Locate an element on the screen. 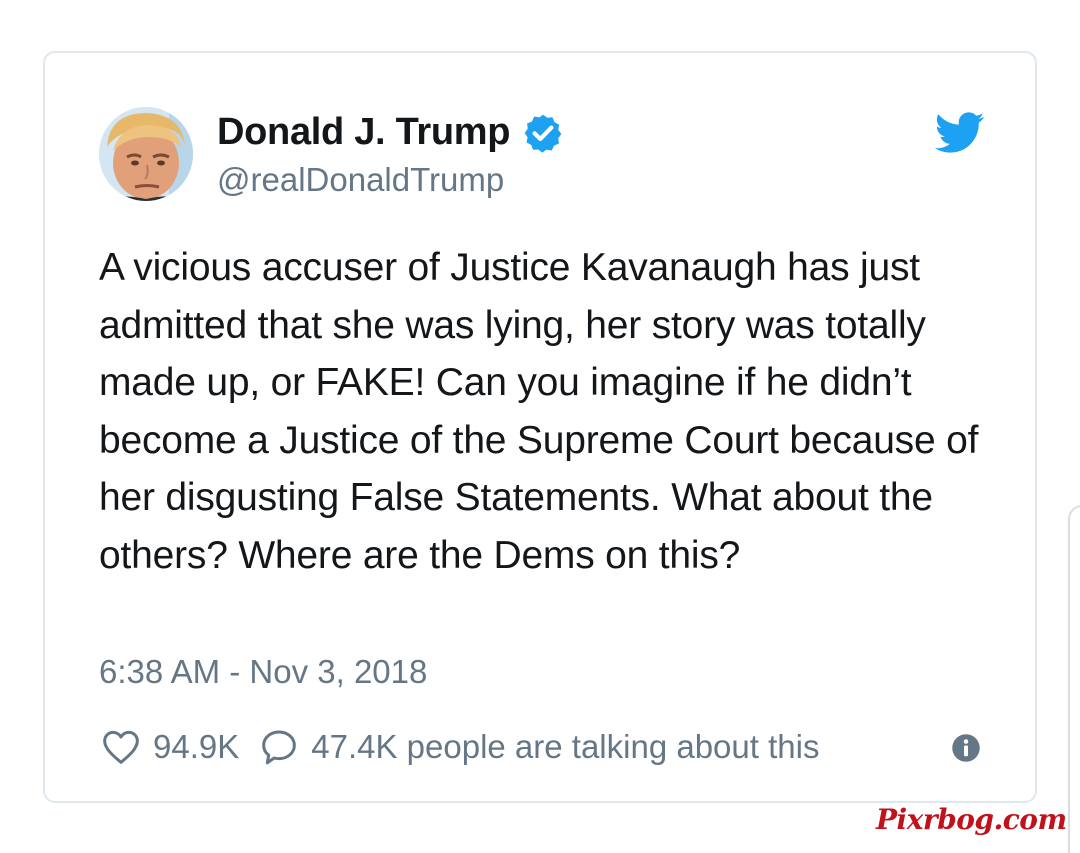  author-handle: @realDonaldTrump is located at coordinates (360, 180).